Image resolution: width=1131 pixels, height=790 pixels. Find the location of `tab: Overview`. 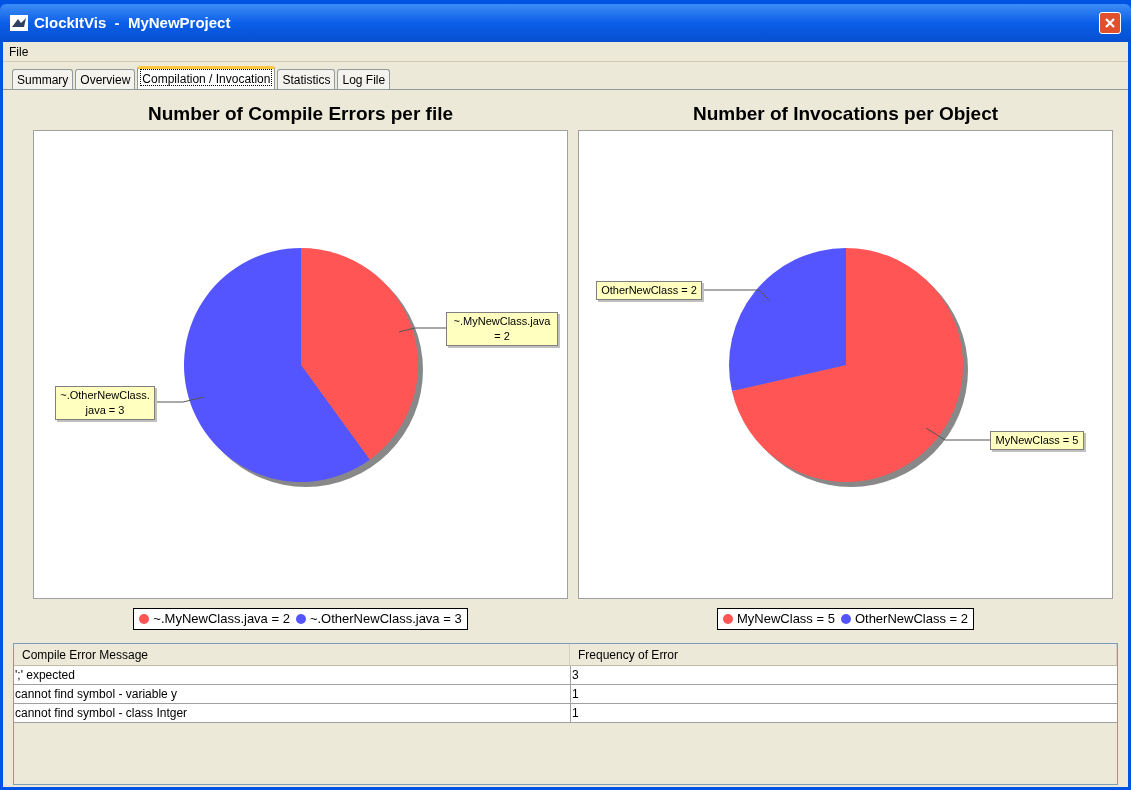

tab: Overview is located at coordinates (105, 79).